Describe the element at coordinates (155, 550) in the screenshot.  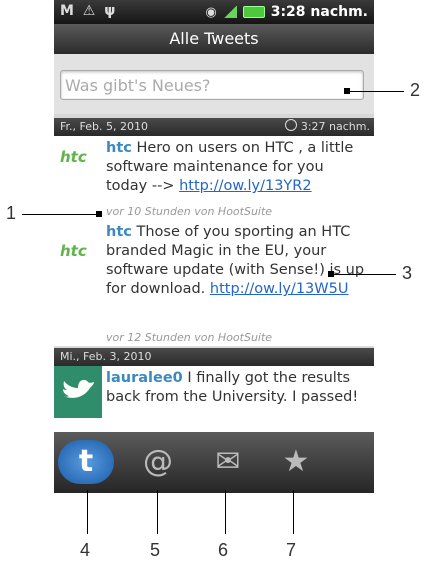
I see `callout-5: 5` at that location.